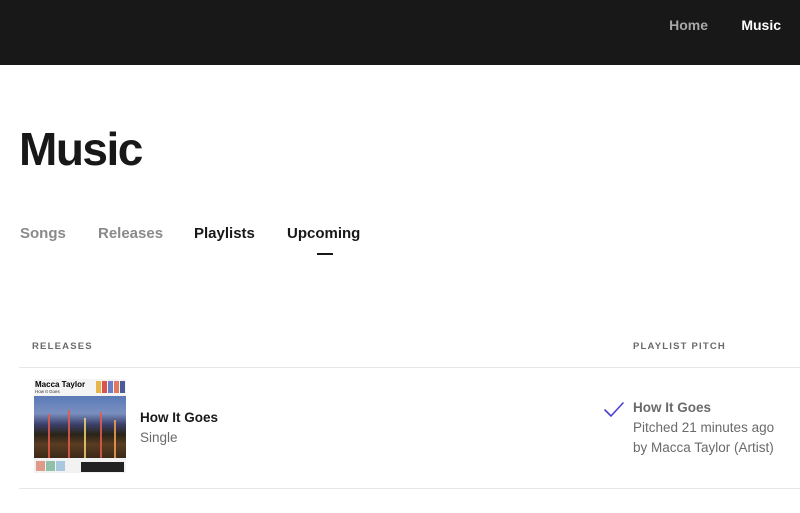  Describe the element at coordinates (614, 409) in the screenshot. I see `check-icon` at that location.